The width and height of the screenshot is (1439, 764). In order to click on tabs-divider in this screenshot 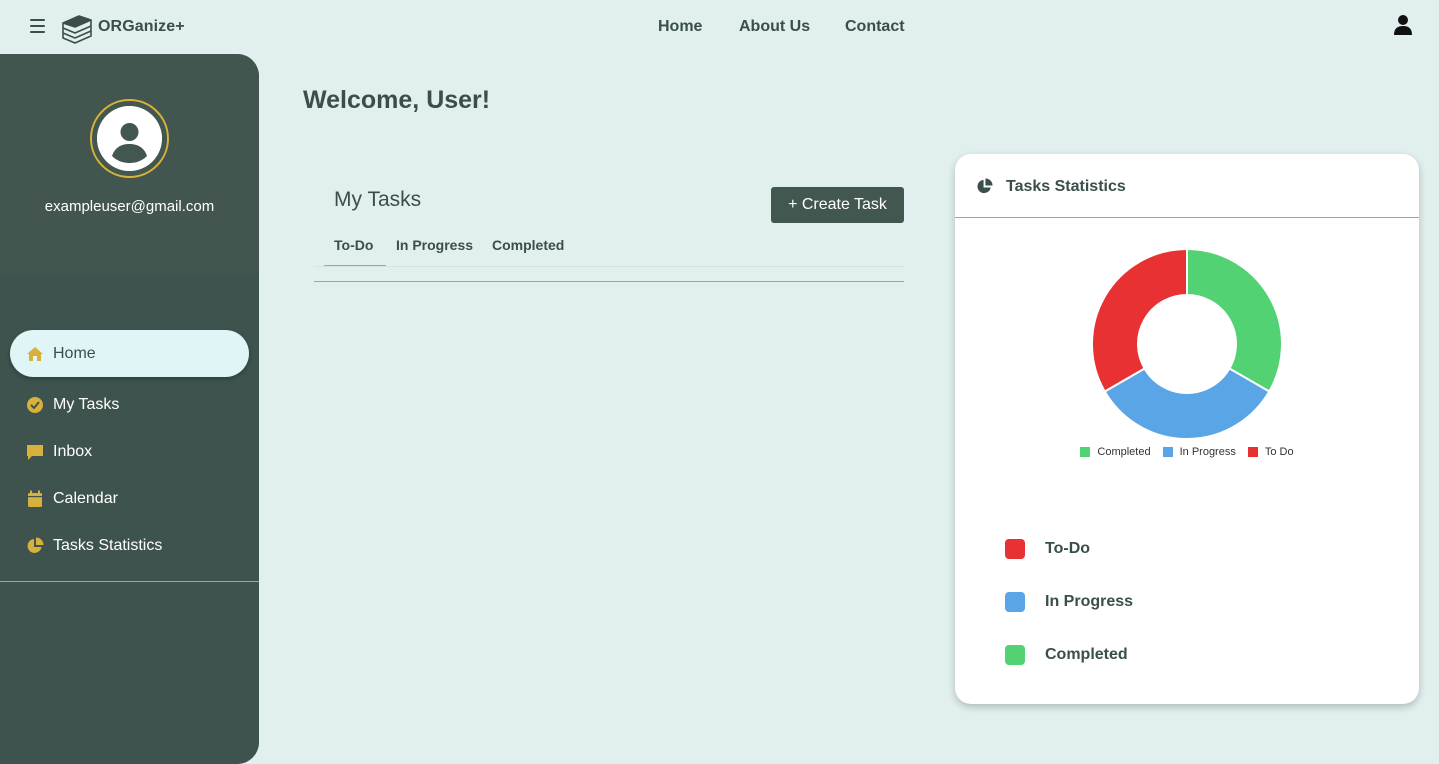, I will do `click(609, 266)`.